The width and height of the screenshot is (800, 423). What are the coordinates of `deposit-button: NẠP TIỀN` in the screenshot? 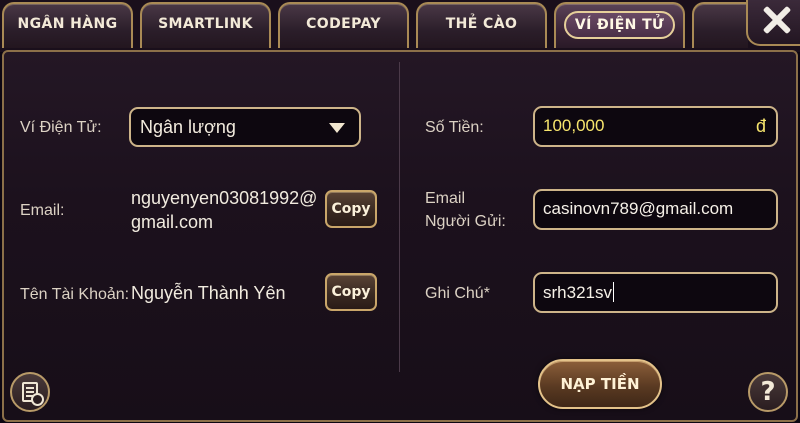 It's located at (600, 384).